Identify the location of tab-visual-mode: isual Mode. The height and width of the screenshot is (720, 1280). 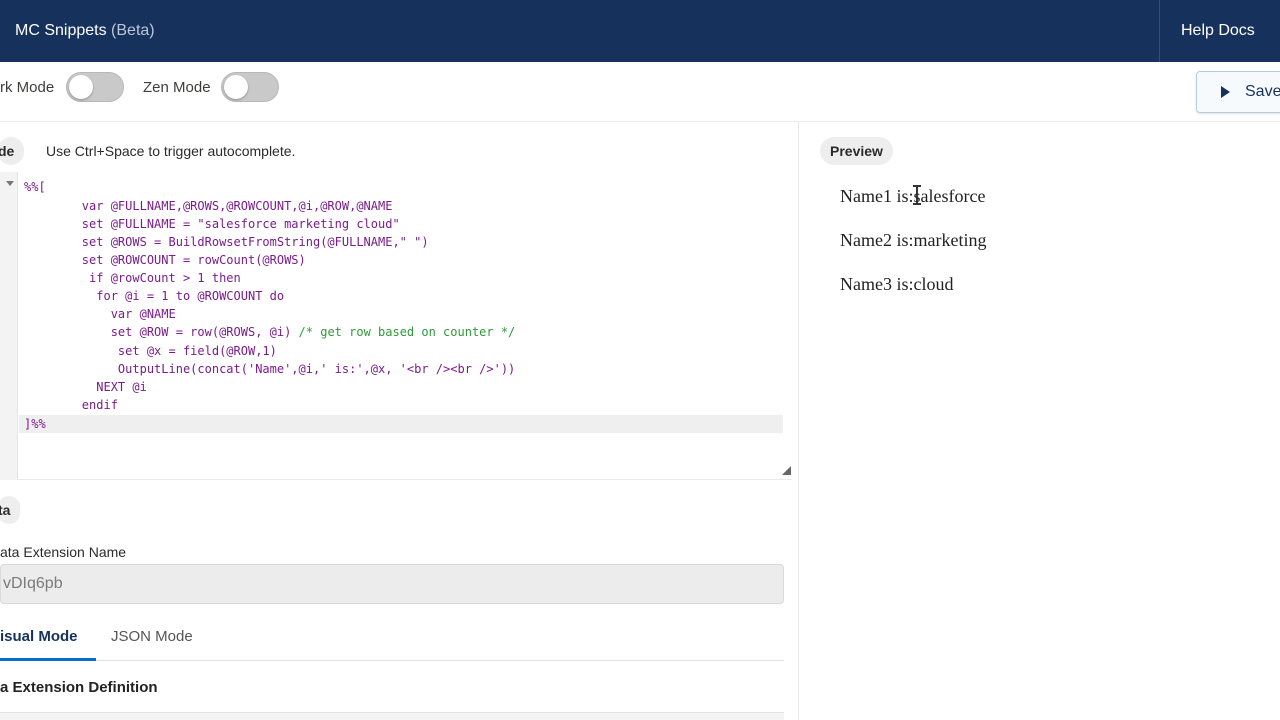
(39, 636).